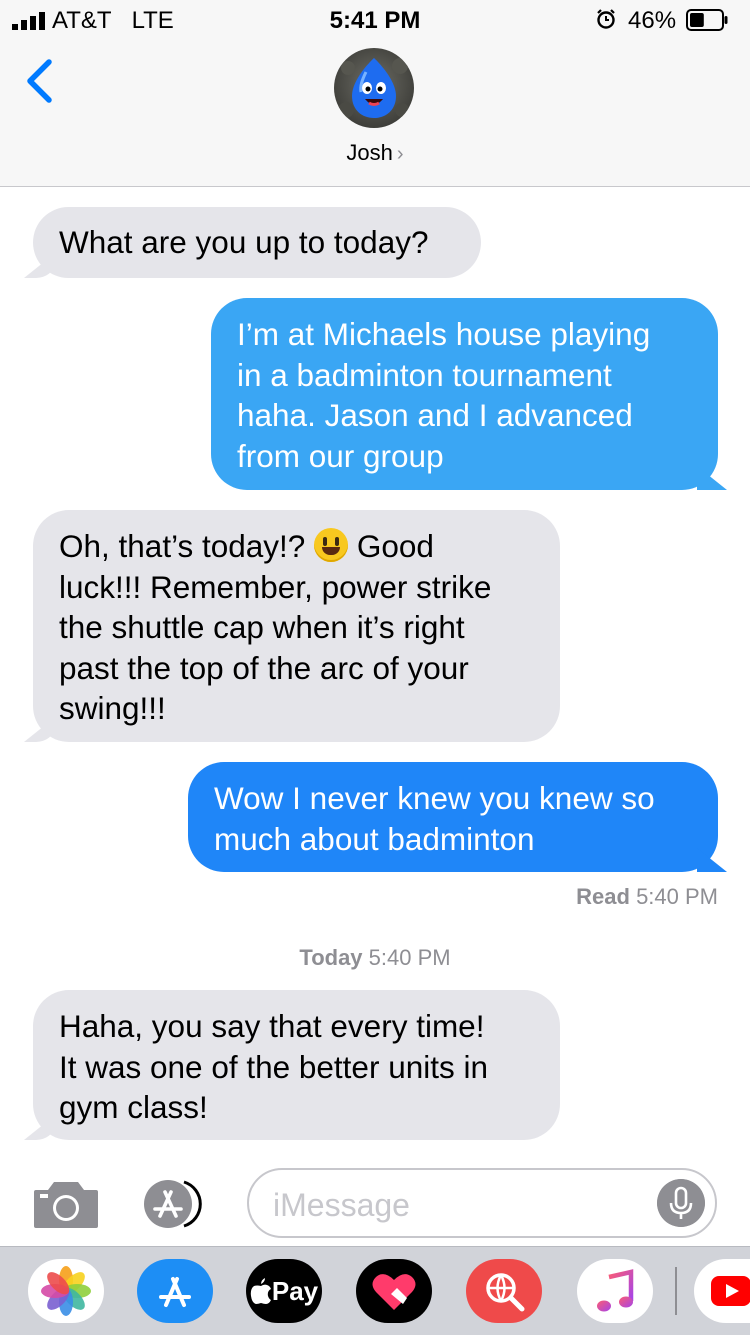 The height and width of the screenshot is (1335, 750). I want to click on back-chevron-icon, so click(39, 81).